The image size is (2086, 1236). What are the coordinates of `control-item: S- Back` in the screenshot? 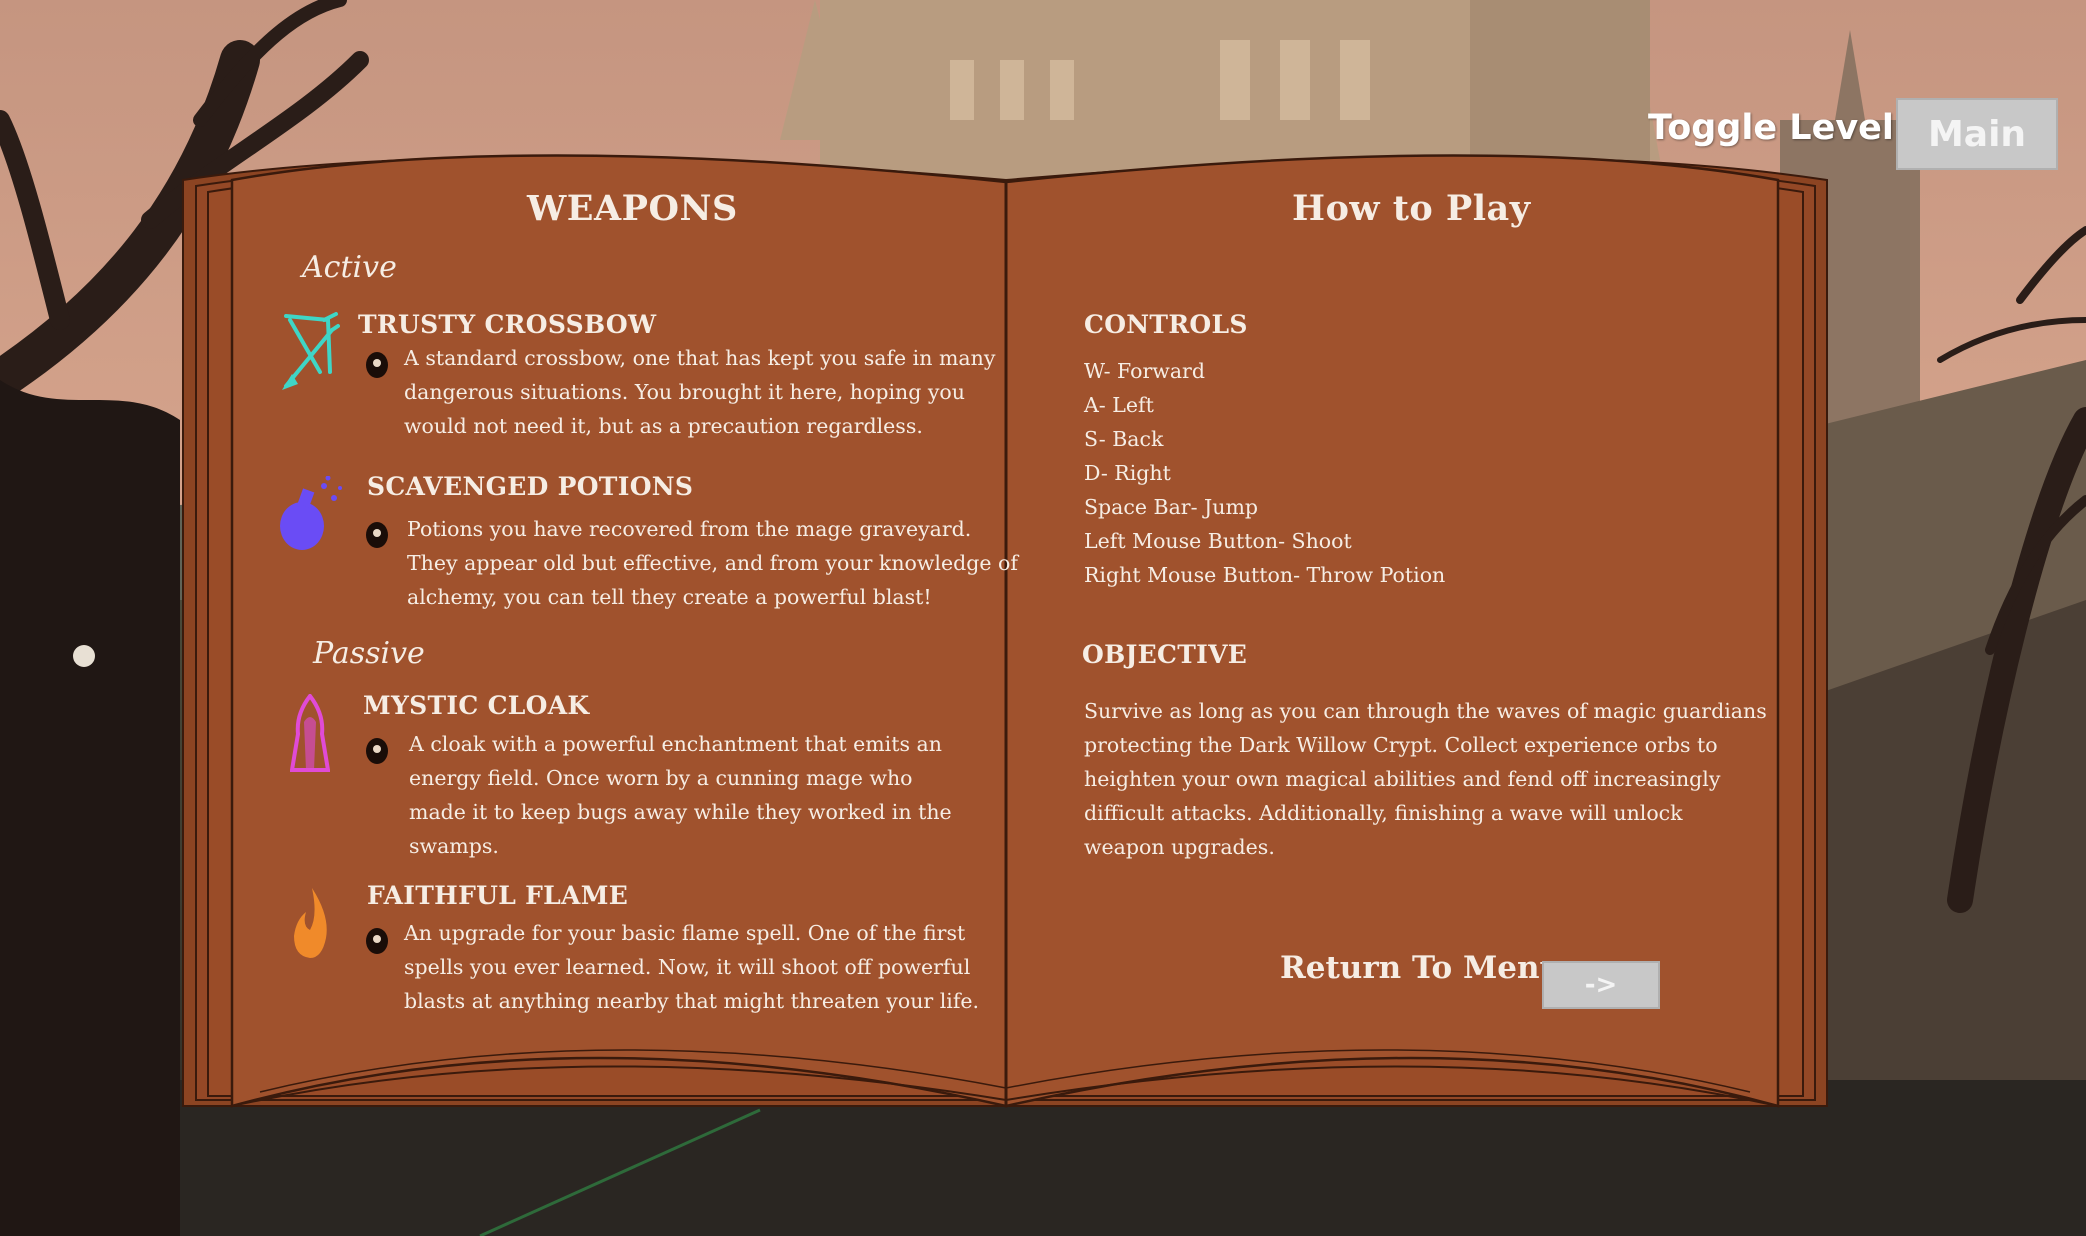 It's located at (1124, 439).